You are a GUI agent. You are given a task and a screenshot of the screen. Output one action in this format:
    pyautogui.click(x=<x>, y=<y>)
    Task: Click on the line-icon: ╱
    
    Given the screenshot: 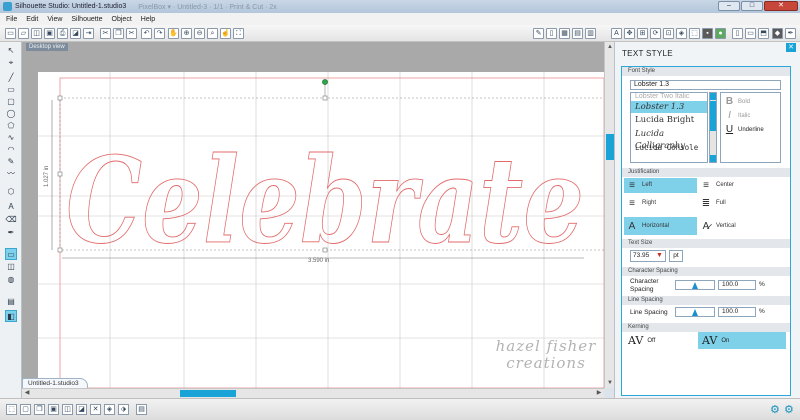 What is the action you would take?
    pyautogui.click(x=11, y=78)
    